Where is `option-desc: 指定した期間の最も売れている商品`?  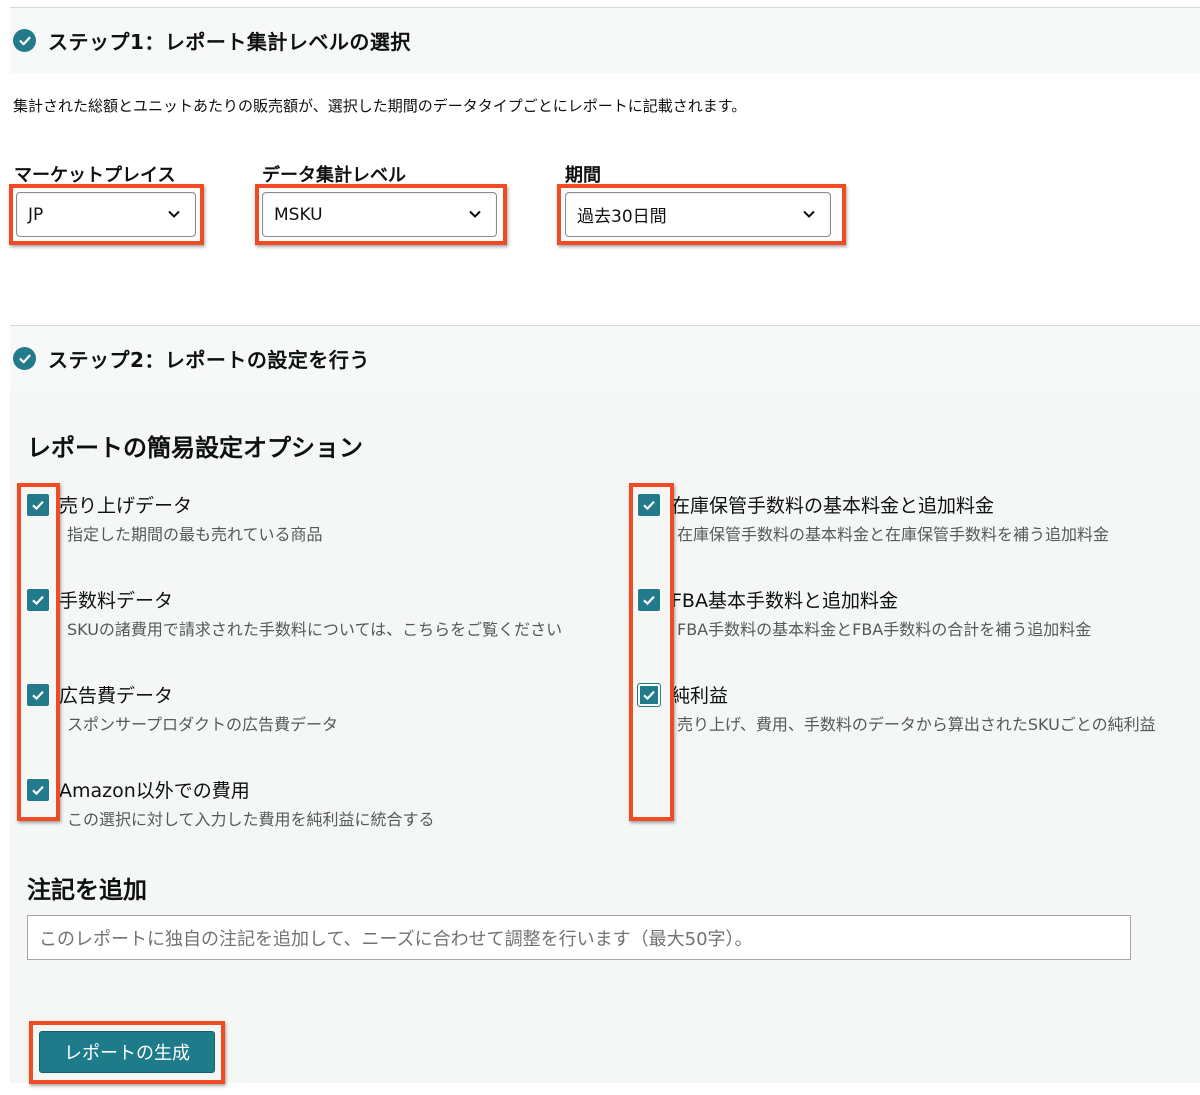
option-desc: 指定した期間の最も売れている商品 is located at coordinates (195, 534).